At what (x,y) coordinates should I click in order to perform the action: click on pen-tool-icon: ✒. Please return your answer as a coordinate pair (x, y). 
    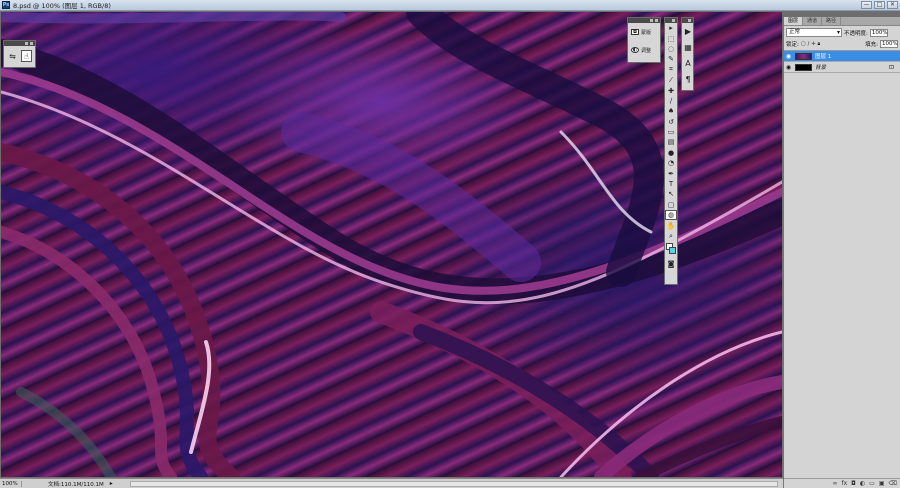
    Looking at the image, I should click on (671, 173).